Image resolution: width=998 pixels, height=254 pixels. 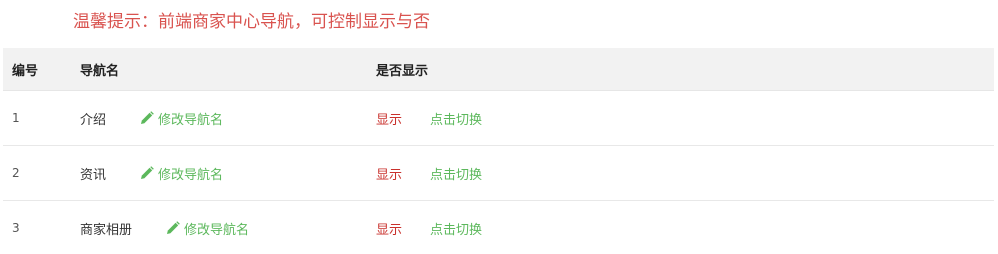 What do you see at coordinates (251, 22) in the screenshot?
I see `tip-text: 温馨提示：前端商家中心导航，可控制显示与否` at bounding box center [251, 22].